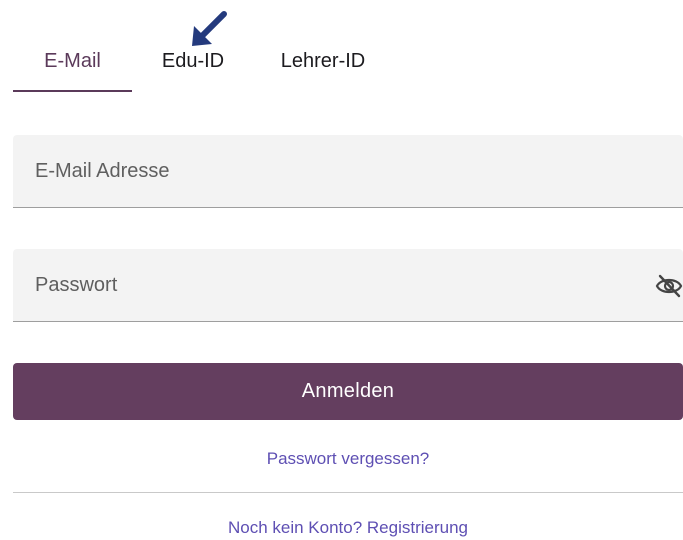  What do you see at coordinates (348, 528) in the screenshot?
I see `register-link: Noch kein Konto? Registrierung` at bounding box center [348, 528].